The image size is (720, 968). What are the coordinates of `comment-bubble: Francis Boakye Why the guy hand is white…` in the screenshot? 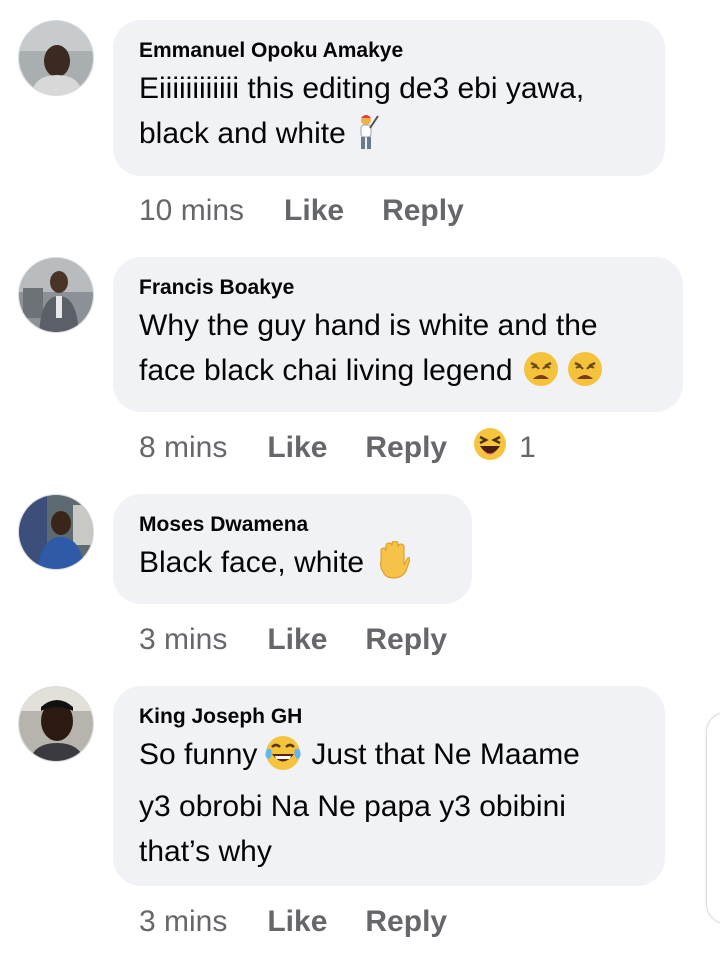 It's located at (398, 334).